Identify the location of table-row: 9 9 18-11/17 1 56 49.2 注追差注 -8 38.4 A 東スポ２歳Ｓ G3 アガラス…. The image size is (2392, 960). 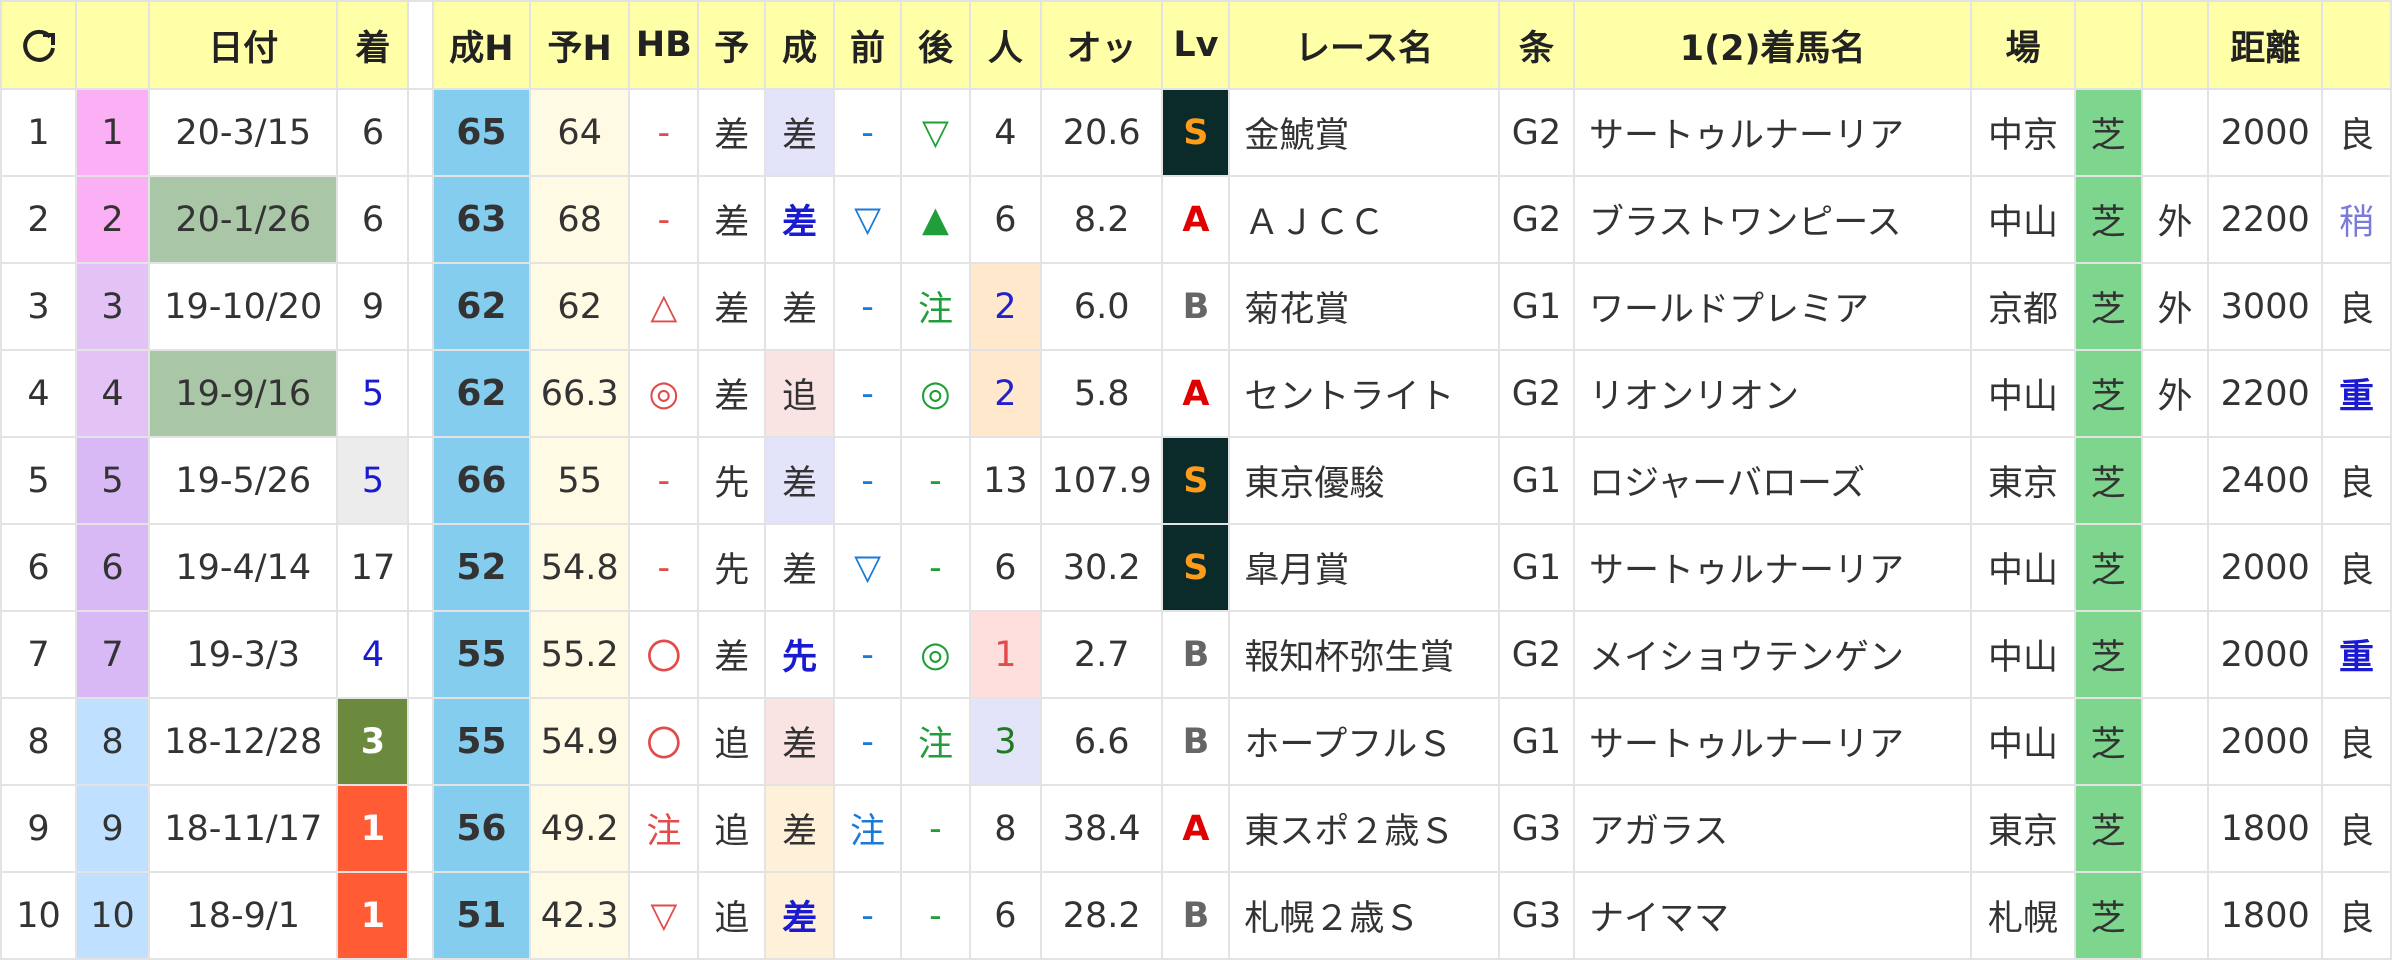
(1196, 828).